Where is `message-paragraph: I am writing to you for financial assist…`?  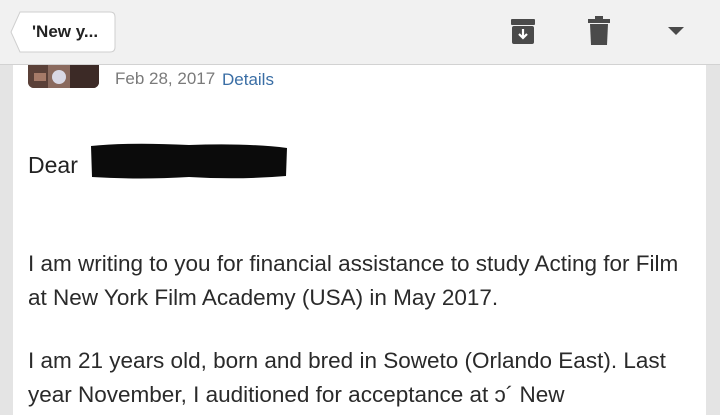
message-paragraph: I am writing to you for financial assist… is located at coordinates (353, 280).